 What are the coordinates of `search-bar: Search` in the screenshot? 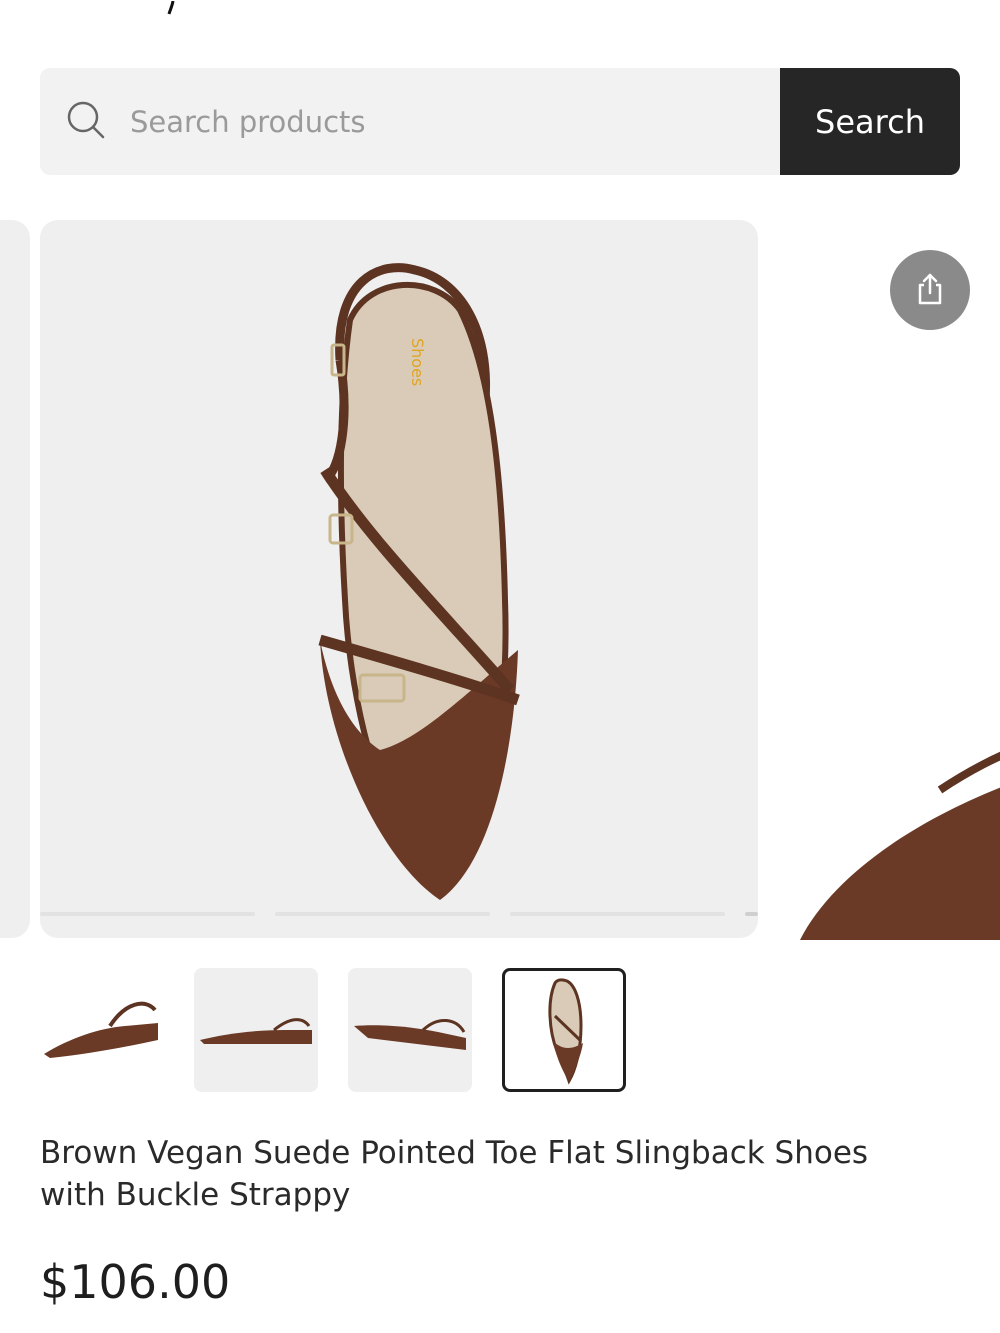 It's located at (500, 121).